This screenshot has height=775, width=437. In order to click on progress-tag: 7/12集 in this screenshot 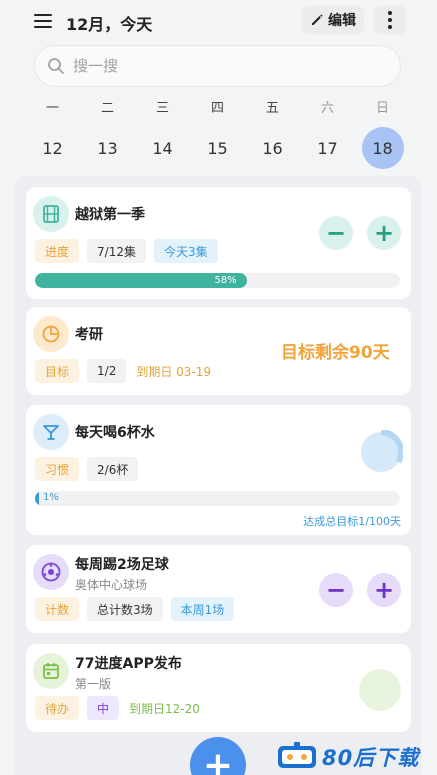, I will do `click(116, 251)`.